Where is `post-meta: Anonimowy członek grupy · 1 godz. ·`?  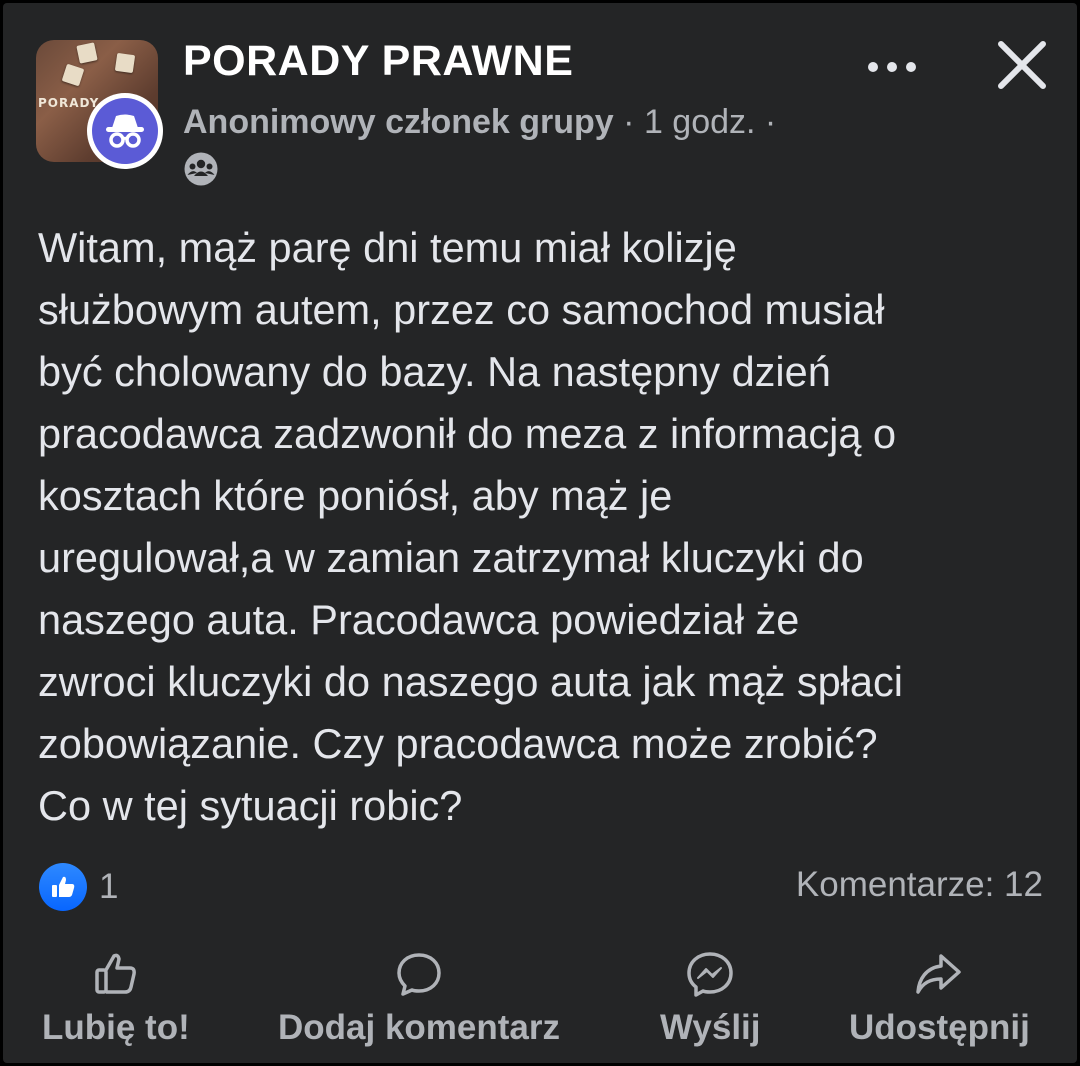
post-meta: Anonimowy członek grupy · 1 godz. · is located at coordinates (479, 122).